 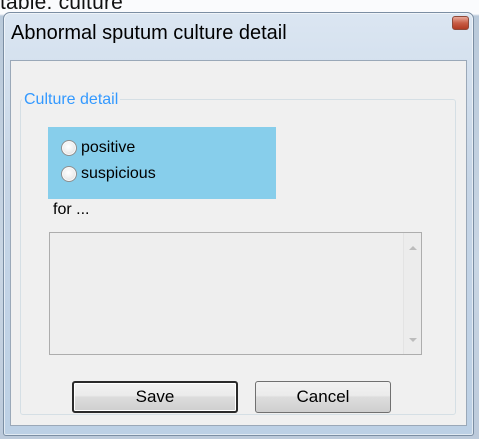 What do you see at coordinates (413, 248) in the screenshot?
I see `scroll-up-arrow-icon` at bounding box center [413, 248].